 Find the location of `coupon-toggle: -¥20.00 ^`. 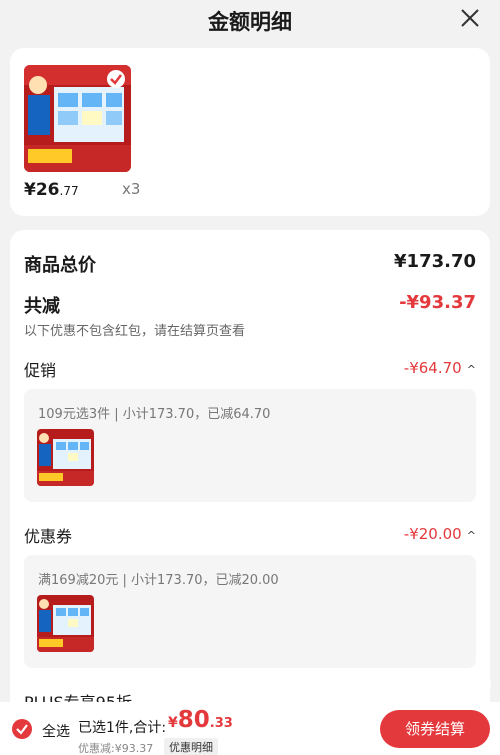

coupon-toggle: -¥20.00 ^ is located at coordinates (440, 533).